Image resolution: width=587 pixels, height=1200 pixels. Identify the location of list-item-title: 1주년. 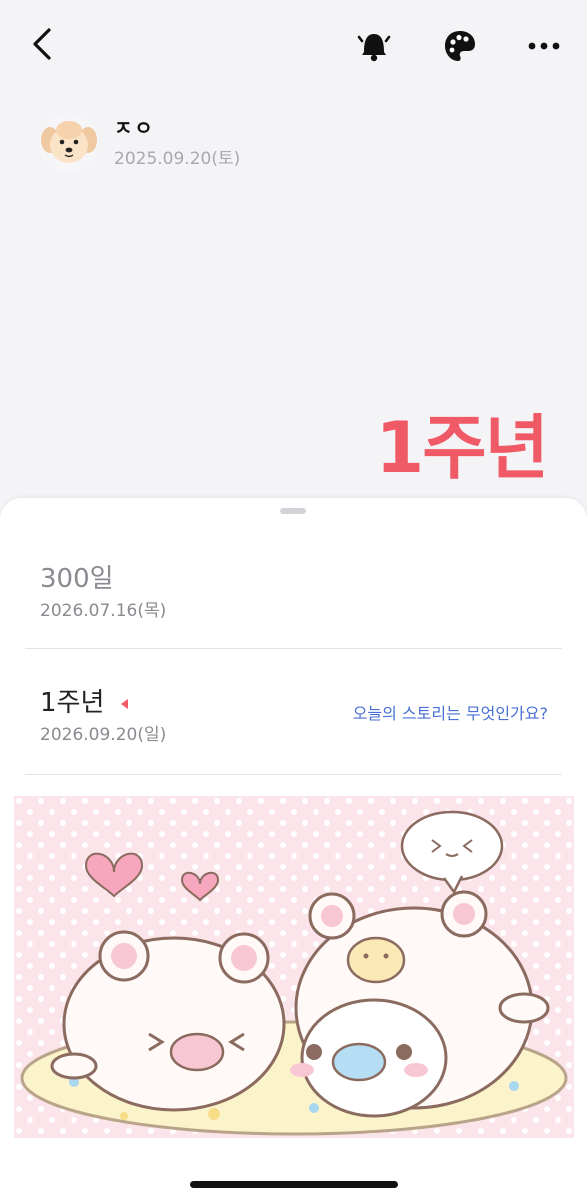
(72, 703).